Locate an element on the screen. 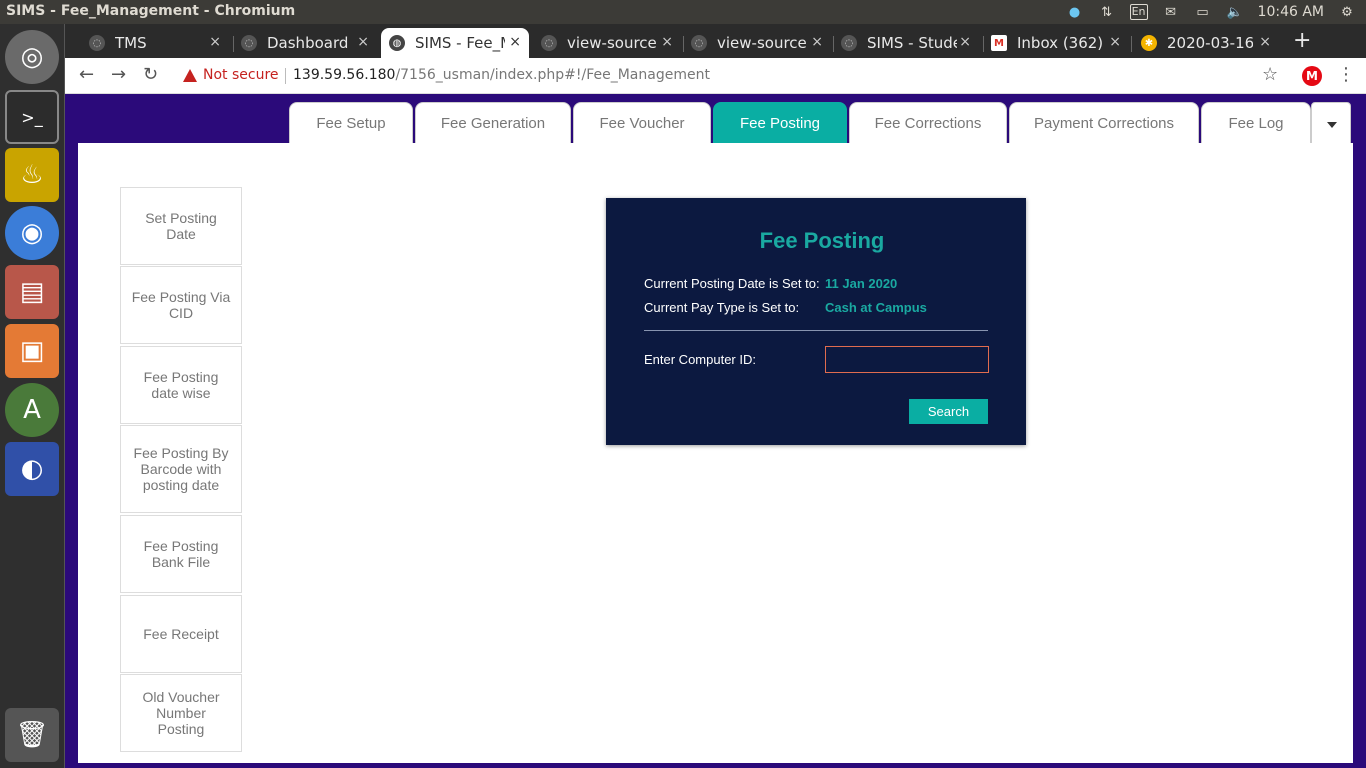 The image size is (1366, 768). tab-fee-generation: Fee Generation is located at coordinates (493, 123).